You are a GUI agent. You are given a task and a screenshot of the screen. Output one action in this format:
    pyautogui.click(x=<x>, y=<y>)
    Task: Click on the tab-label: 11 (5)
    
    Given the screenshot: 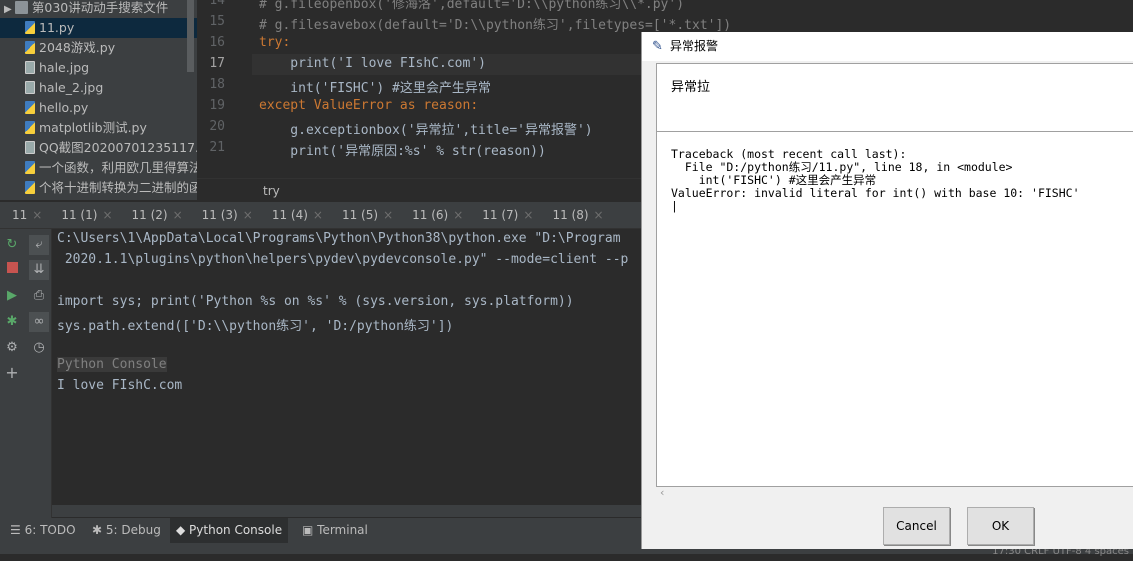 What is the action you would take?
    pyautogui.click(x=360, y=215)
    